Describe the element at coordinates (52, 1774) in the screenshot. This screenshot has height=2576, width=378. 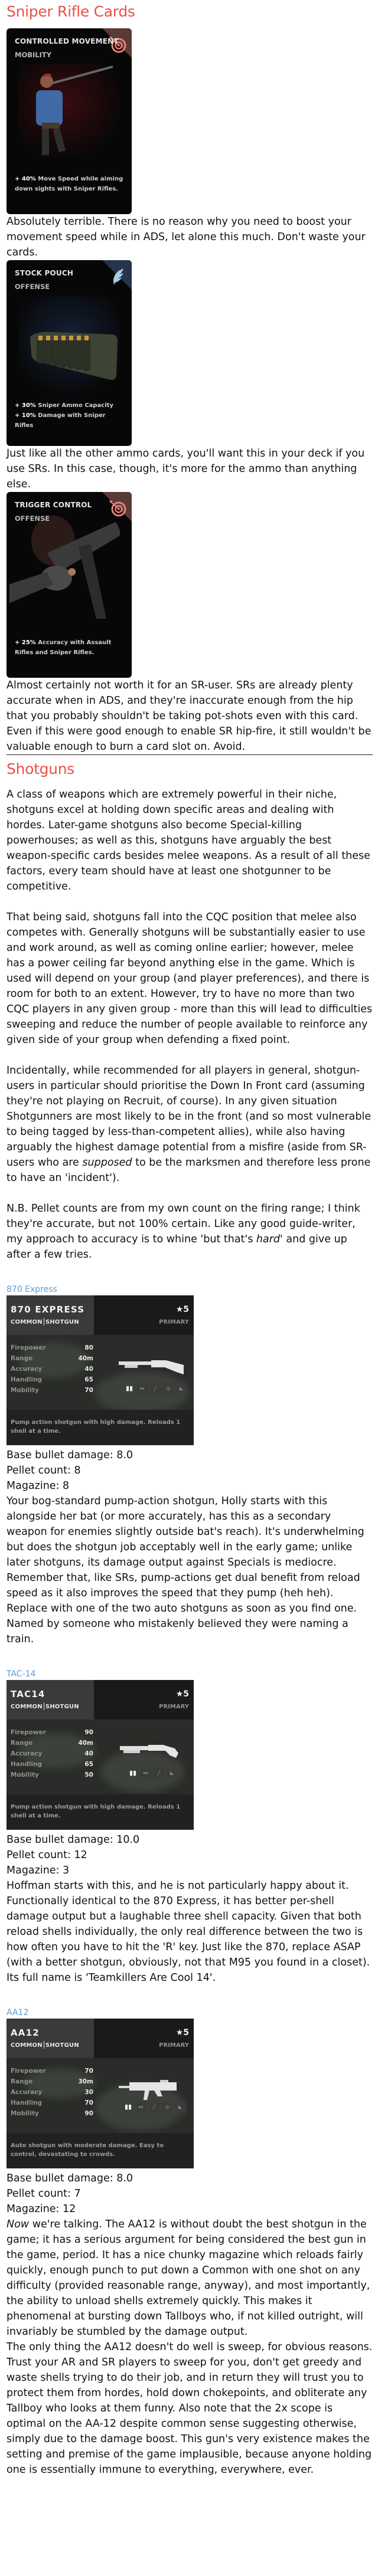
I see `stat-row: Mobility 50` at that location.